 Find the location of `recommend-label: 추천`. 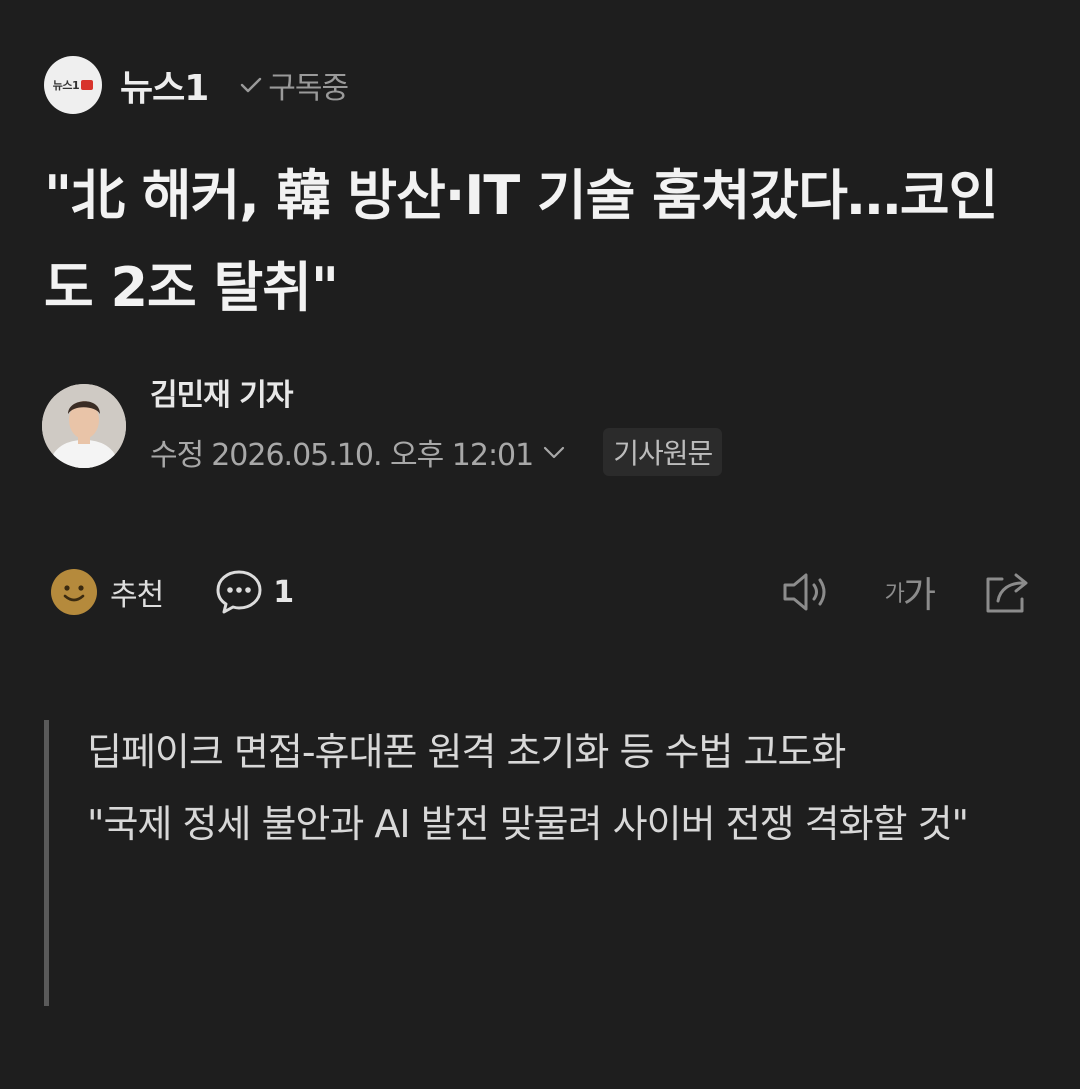

recommend-label: 추천 is located at coordinates (137, 595).